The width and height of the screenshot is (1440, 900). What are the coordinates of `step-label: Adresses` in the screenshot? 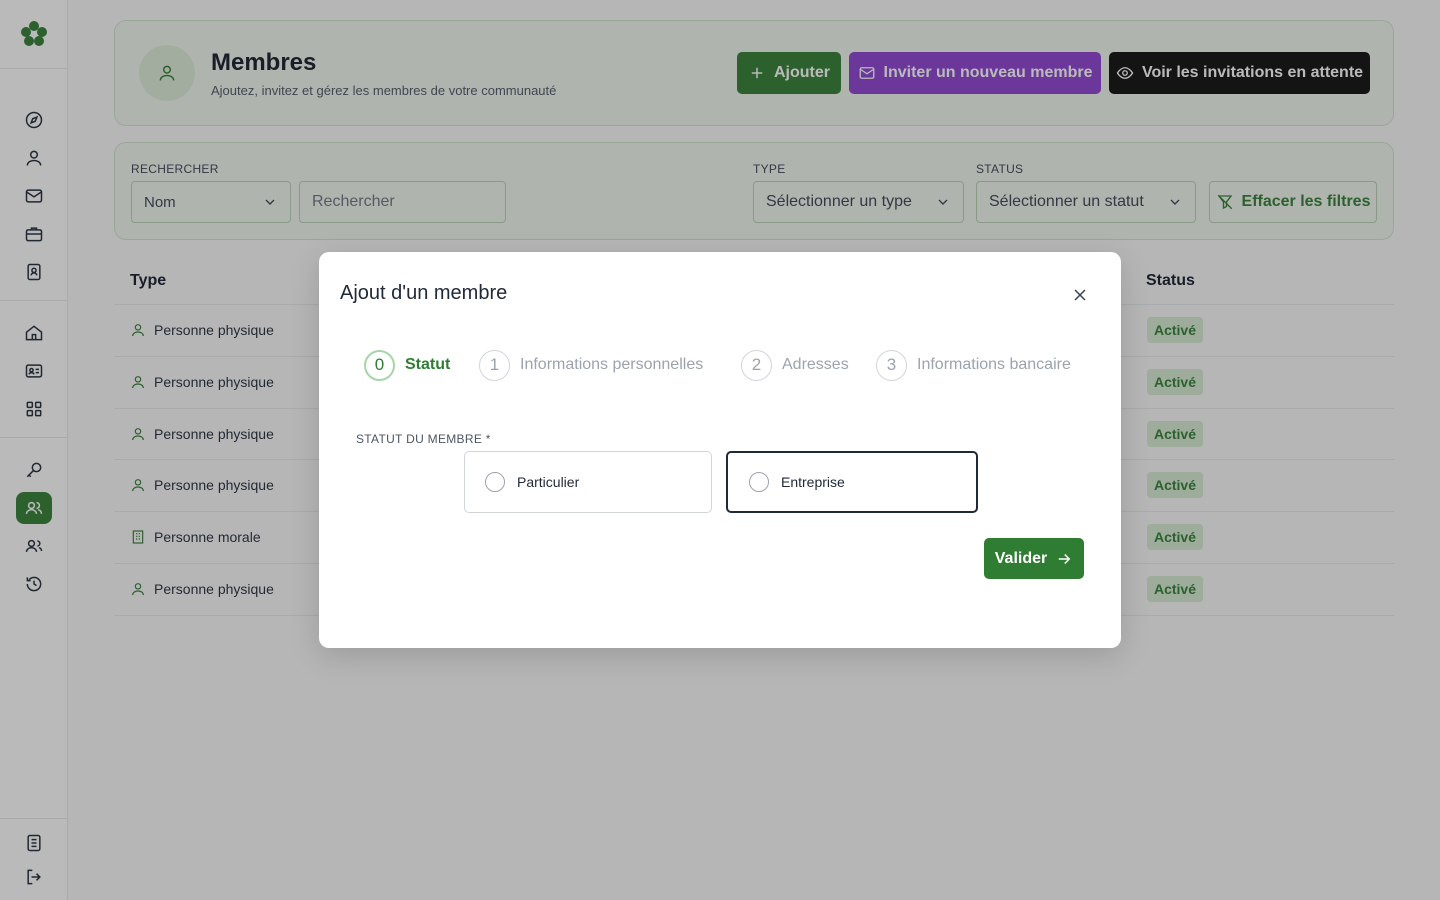 It's located at (815, 364).